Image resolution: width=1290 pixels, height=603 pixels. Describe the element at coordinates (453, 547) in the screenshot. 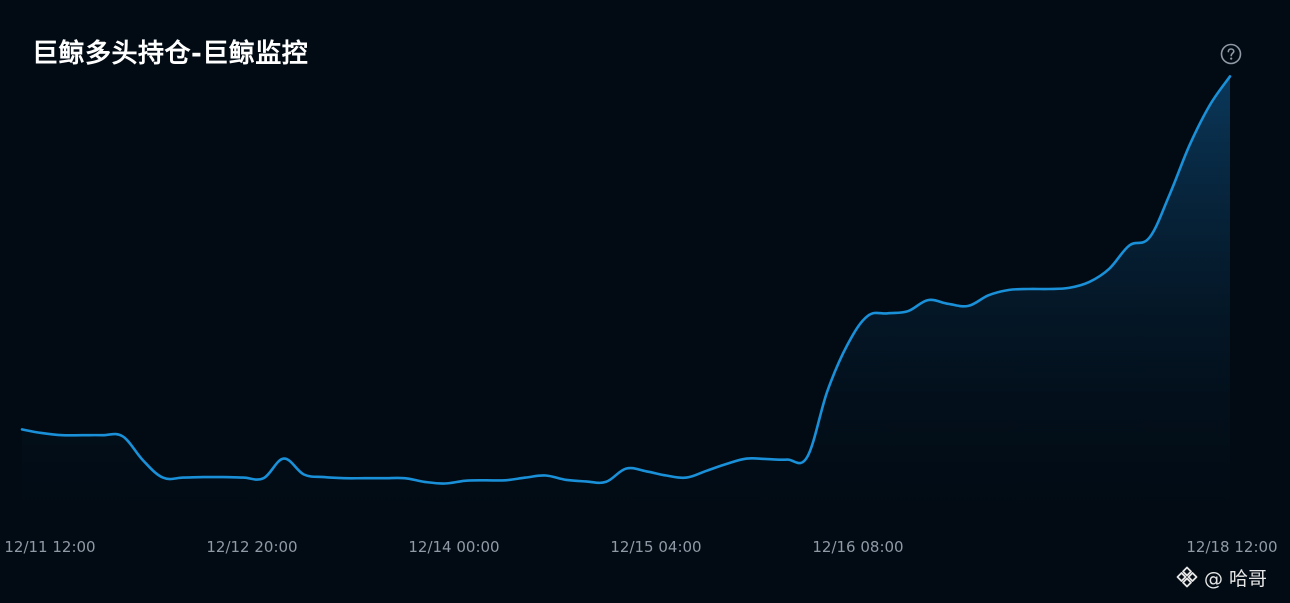

I see `x-tick-label: 12/14 00:00` at that location.